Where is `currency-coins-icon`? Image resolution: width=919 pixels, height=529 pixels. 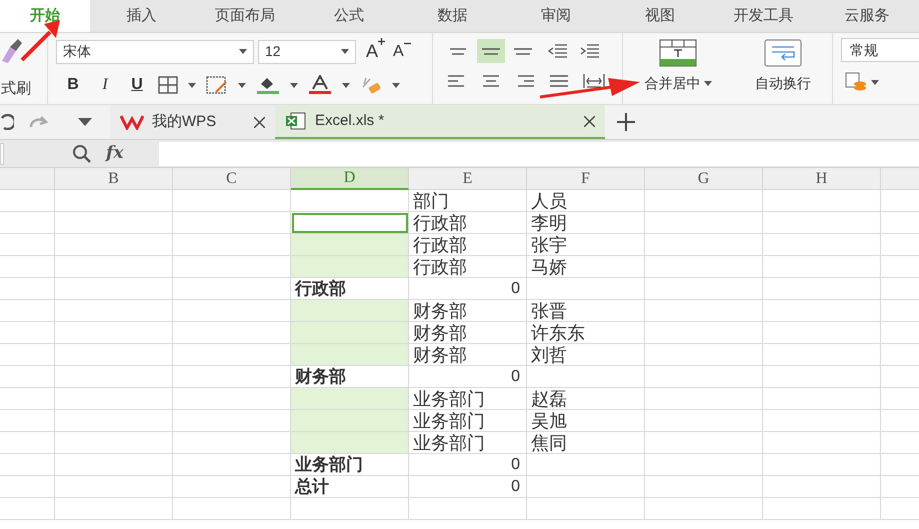 currency-coins-icon is located at coordinates (856, 82).